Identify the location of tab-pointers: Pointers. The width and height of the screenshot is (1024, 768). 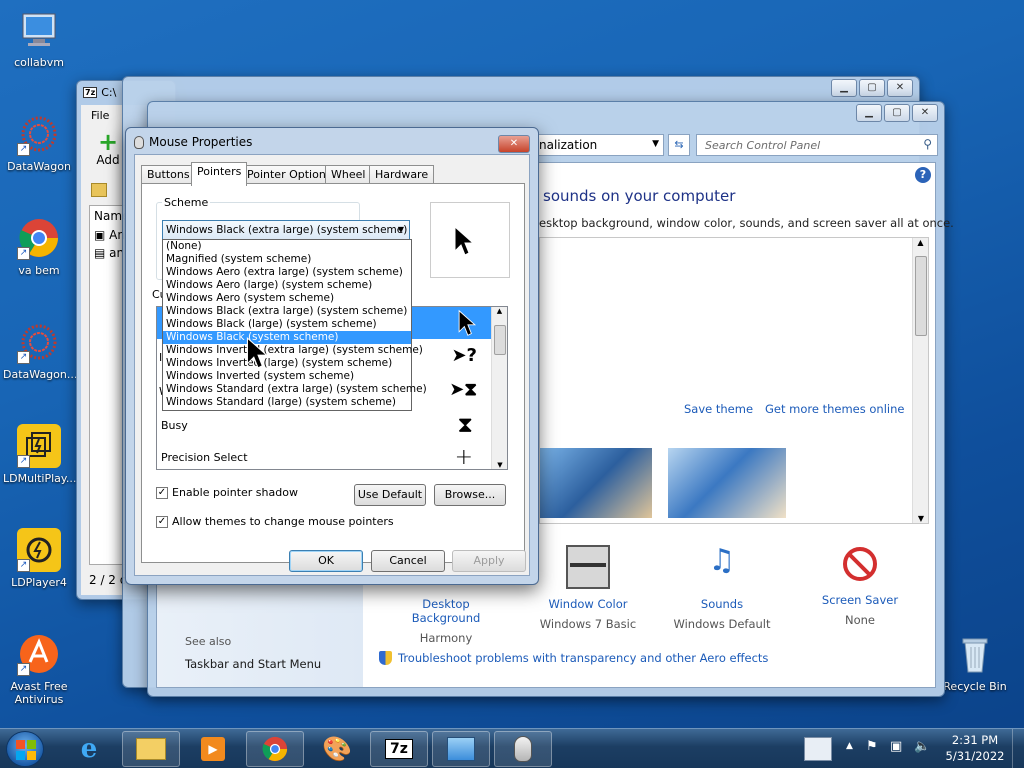
(219, 174).